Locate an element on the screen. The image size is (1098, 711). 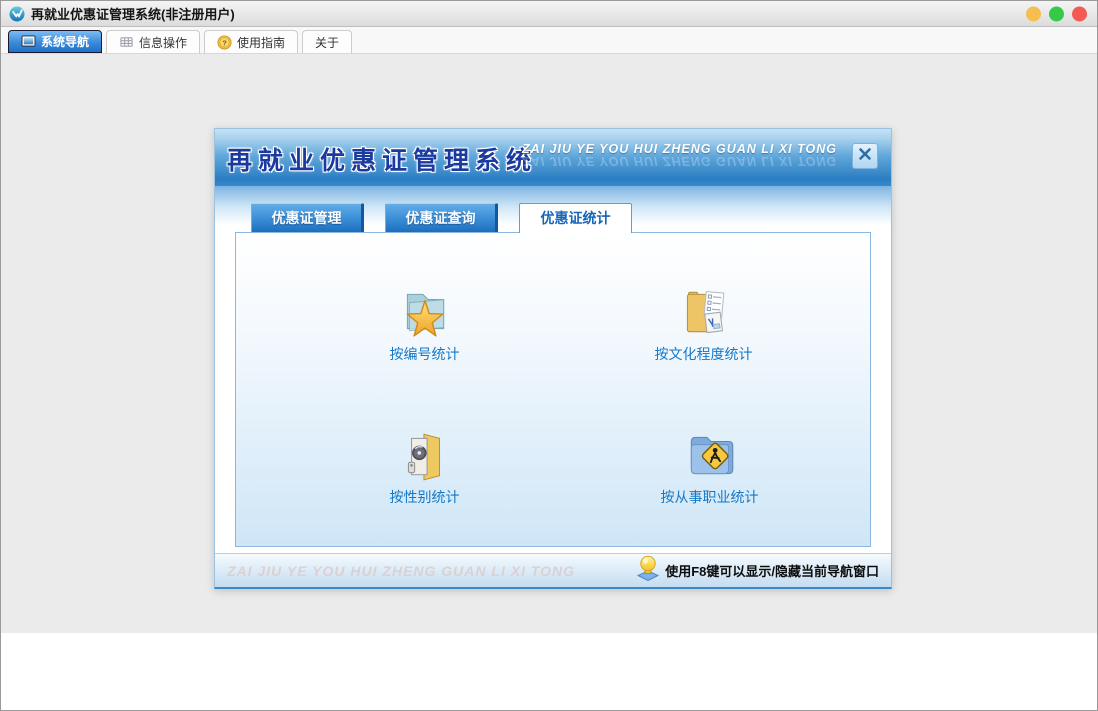
tab-label: 信息操作 is located at coordinates (163, 42).